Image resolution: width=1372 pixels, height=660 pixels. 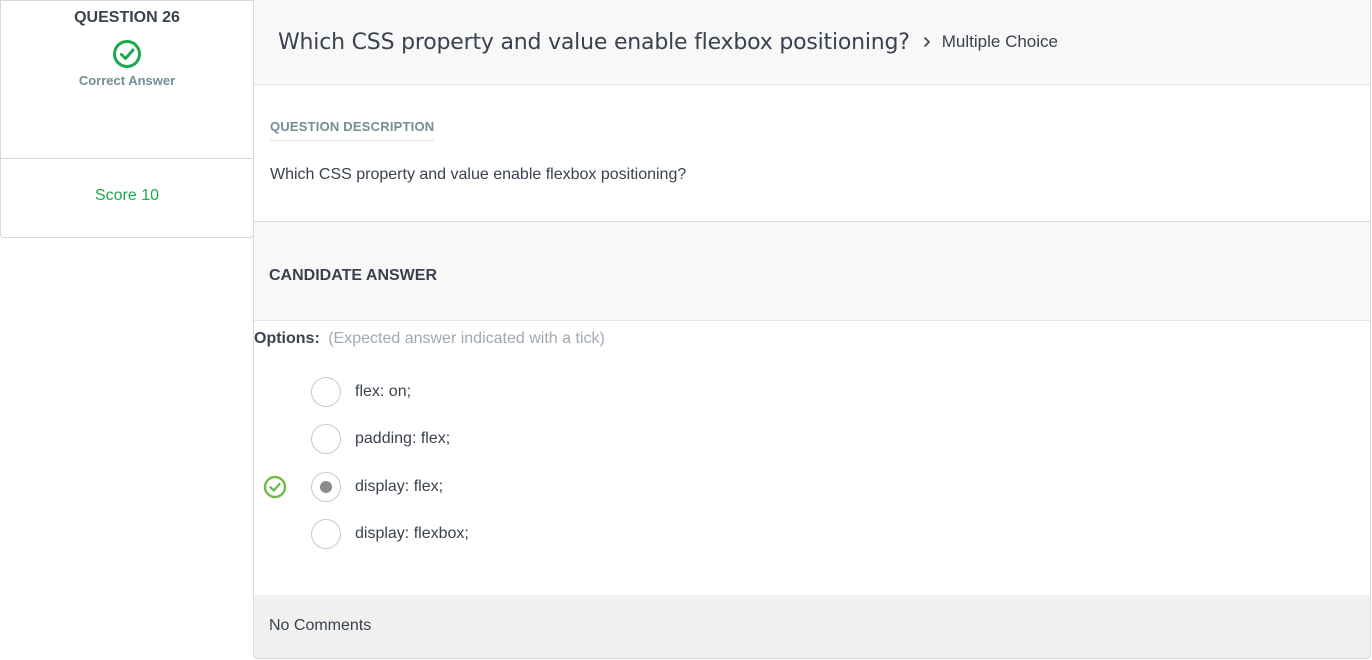 I want to click on option-text: display: flexbox;, so click(x=412, y=533).